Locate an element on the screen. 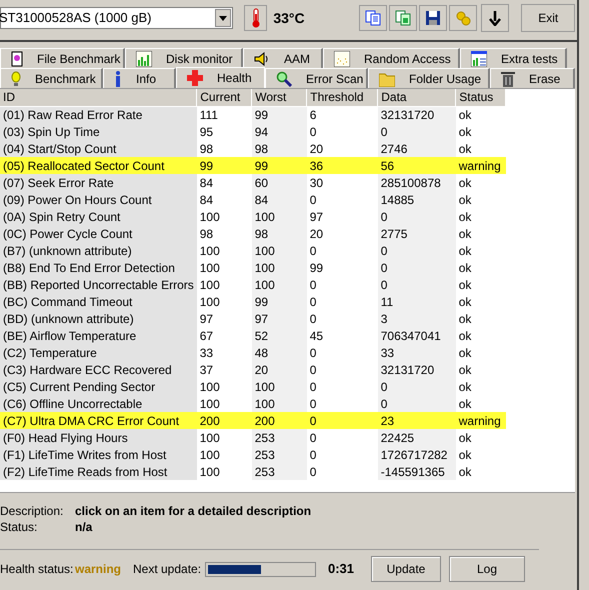 This screenshot has width=589, height=590. log-button: Log is located at coordinates (487, 569).